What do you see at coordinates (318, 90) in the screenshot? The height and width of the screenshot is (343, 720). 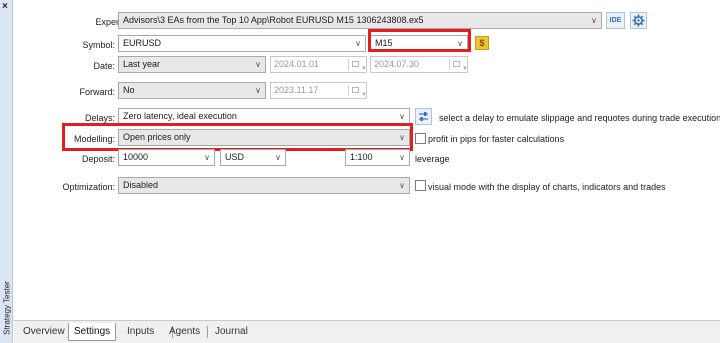 I see `forward-date-field: 2023.11.17 ▼` at bounding box center [318, 90].